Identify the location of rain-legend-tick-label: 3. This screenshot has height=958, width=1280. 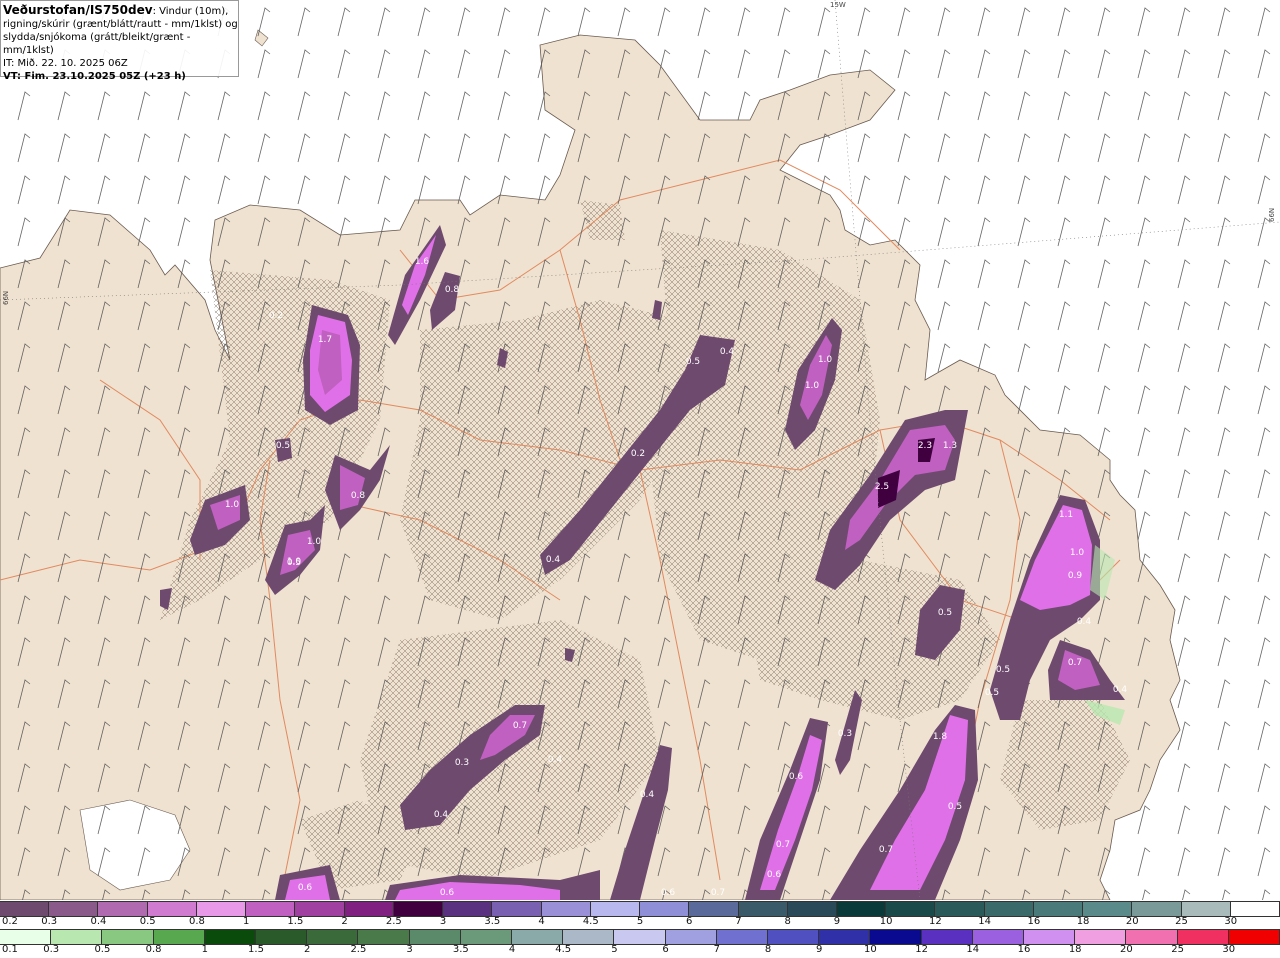
(409, 949).